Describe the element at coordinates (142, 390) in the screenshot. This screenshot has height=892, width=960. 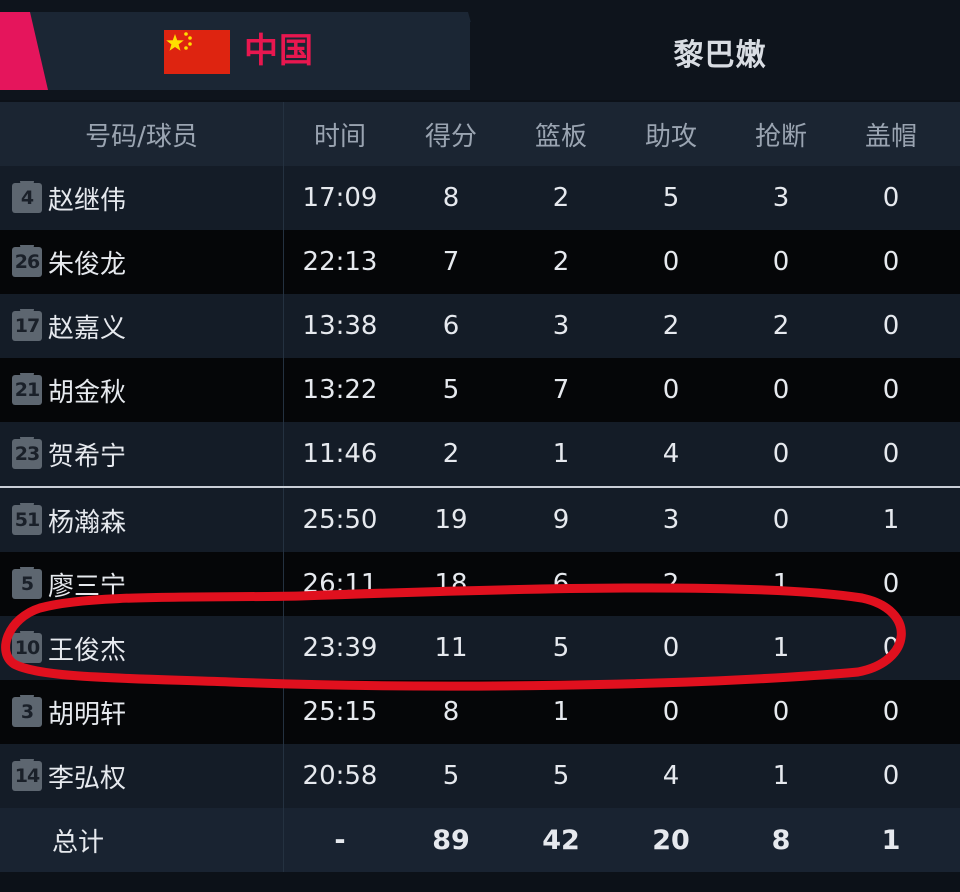
I see `player-cell: 21 胡金秋` at that location.